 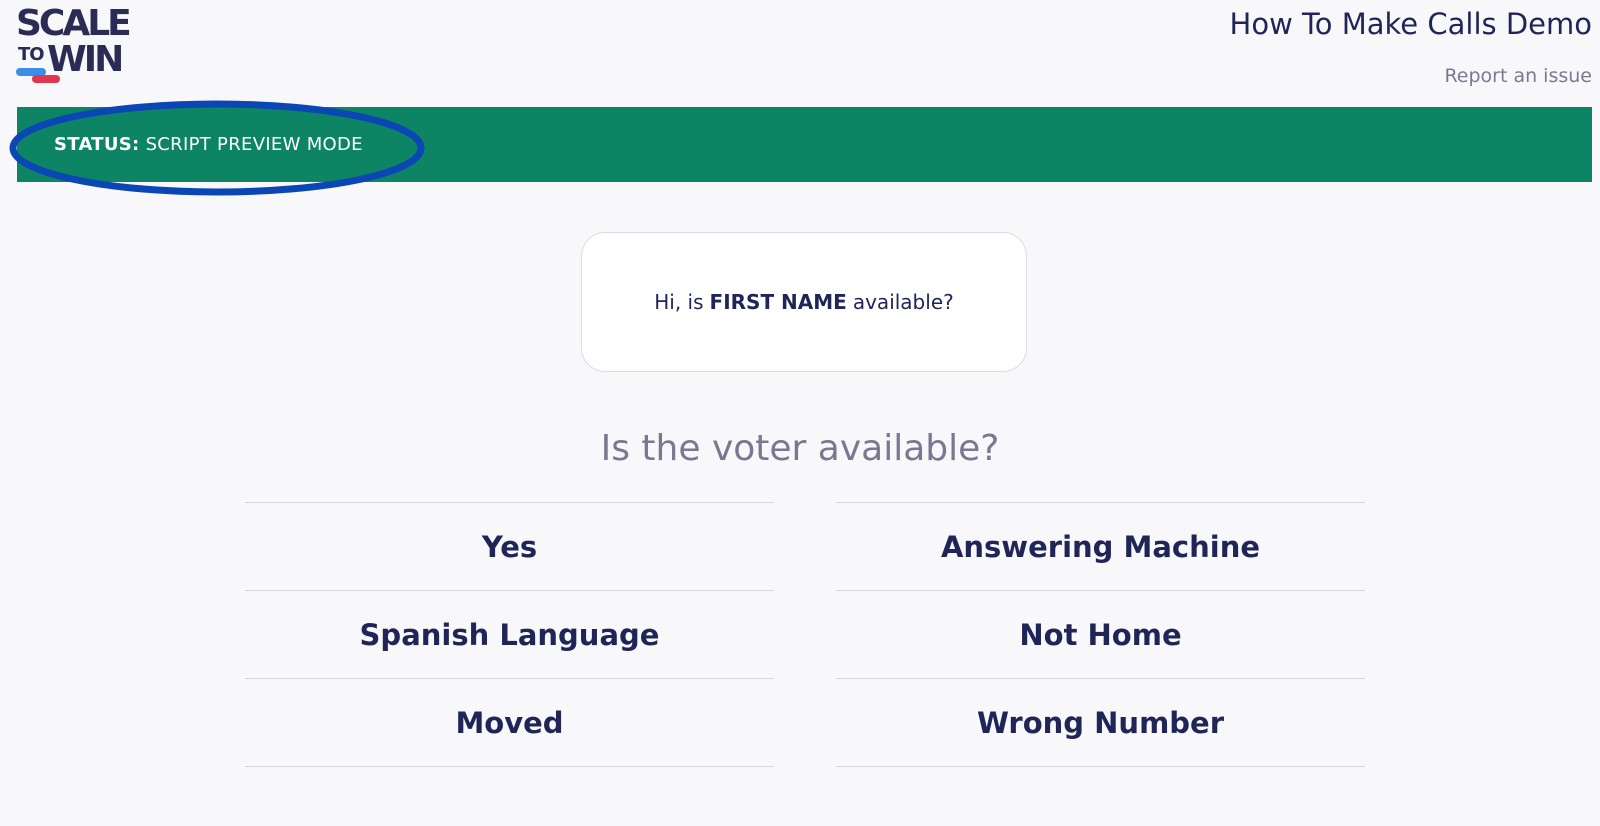 I want to click on report-issue-link: Report an issue, so click(x=1518, y=76).